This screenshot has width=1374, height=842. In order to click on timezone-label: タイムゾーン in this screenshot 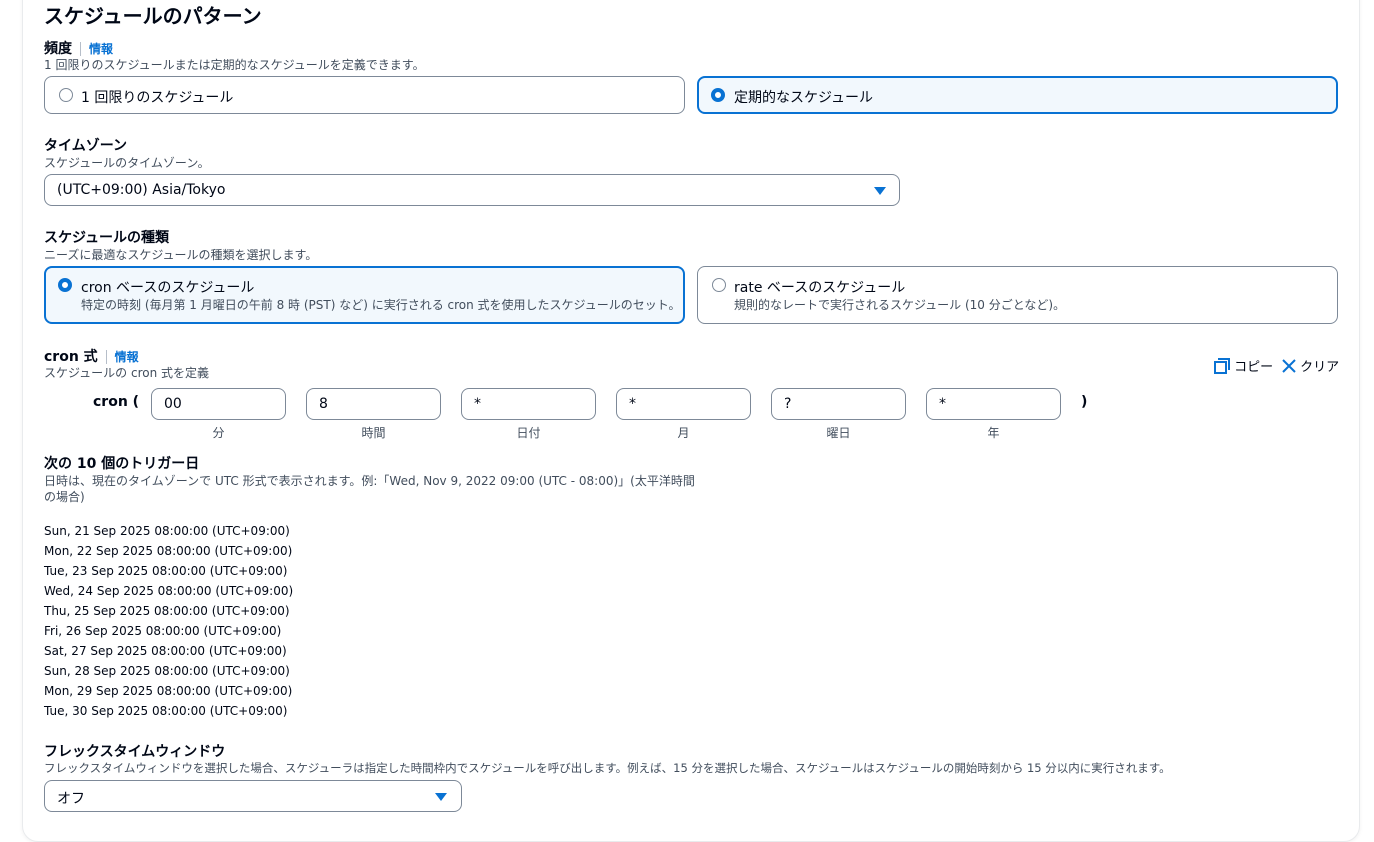, I will do `click(86, 146)`.